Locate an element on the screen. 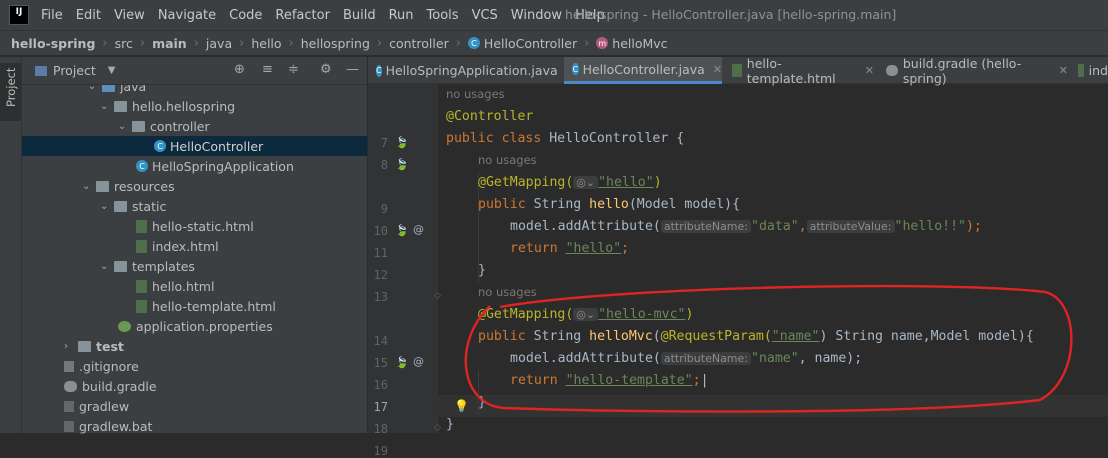 Image resolution: width=1108 pixels, height=458 pixels. breadcrumb-hellospring: hellospring is located at coordinates (335, 43).